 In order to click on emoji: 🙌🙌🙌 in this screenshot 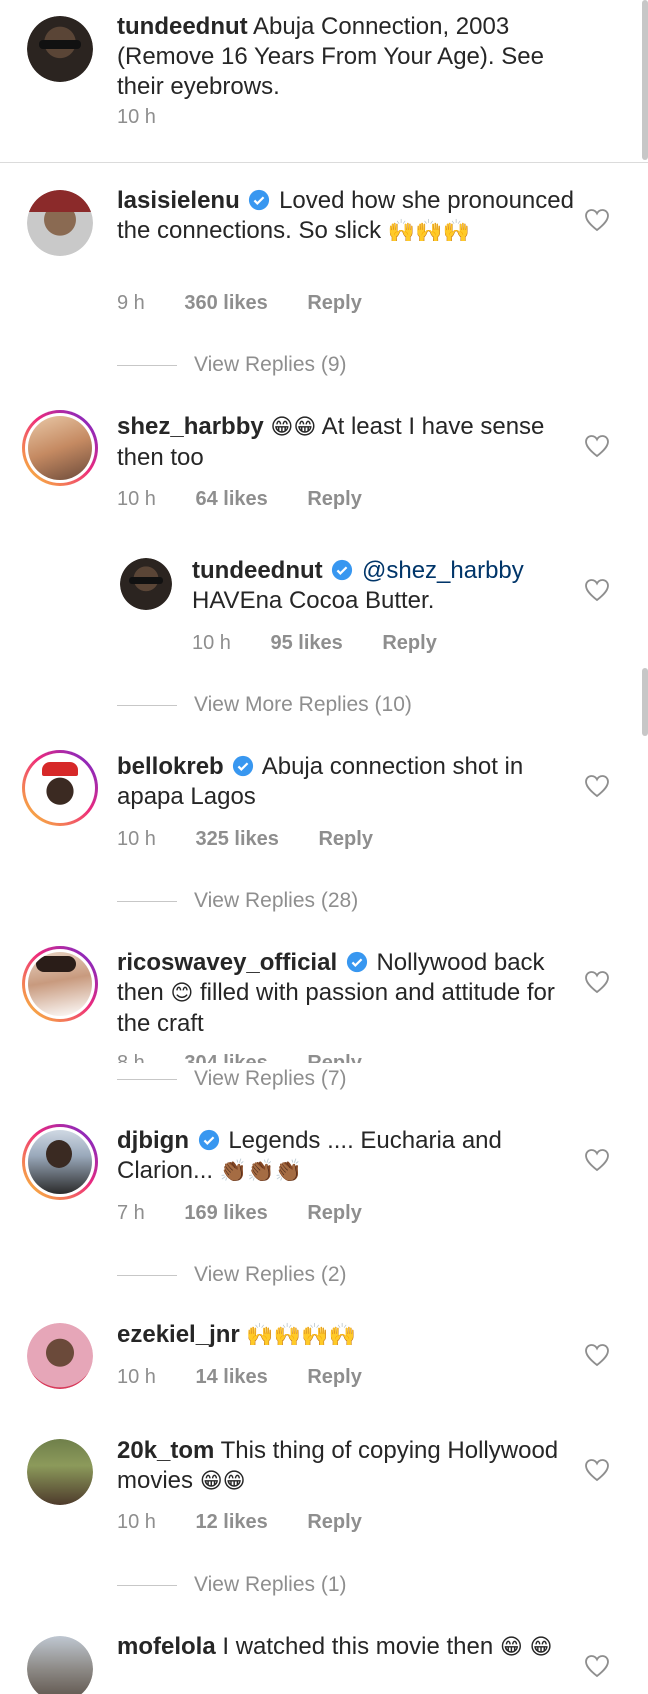, I will do `click(428, 231)`.